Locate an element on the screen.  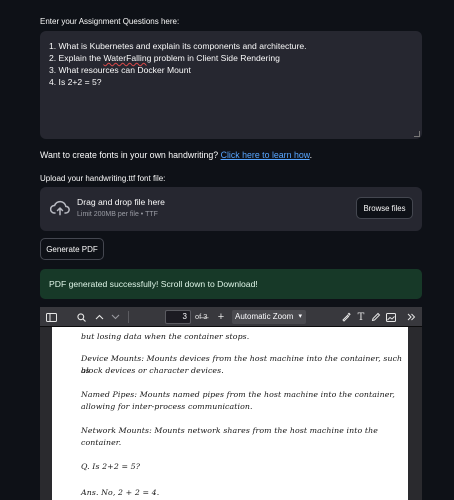
pdf-toolbar: 3 of 3 — + Automatic Zoom ▾ T is located at coordinates (231, 317).